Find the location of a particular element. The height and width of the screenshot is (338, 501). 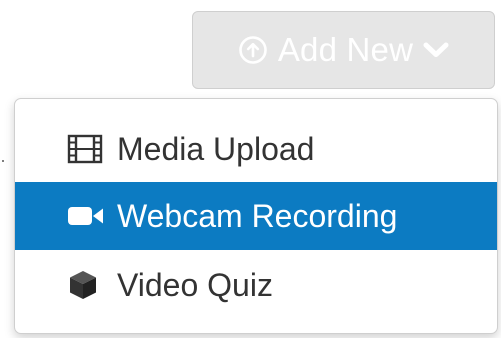

video-camera-icon is located at coordinates (88, 216).